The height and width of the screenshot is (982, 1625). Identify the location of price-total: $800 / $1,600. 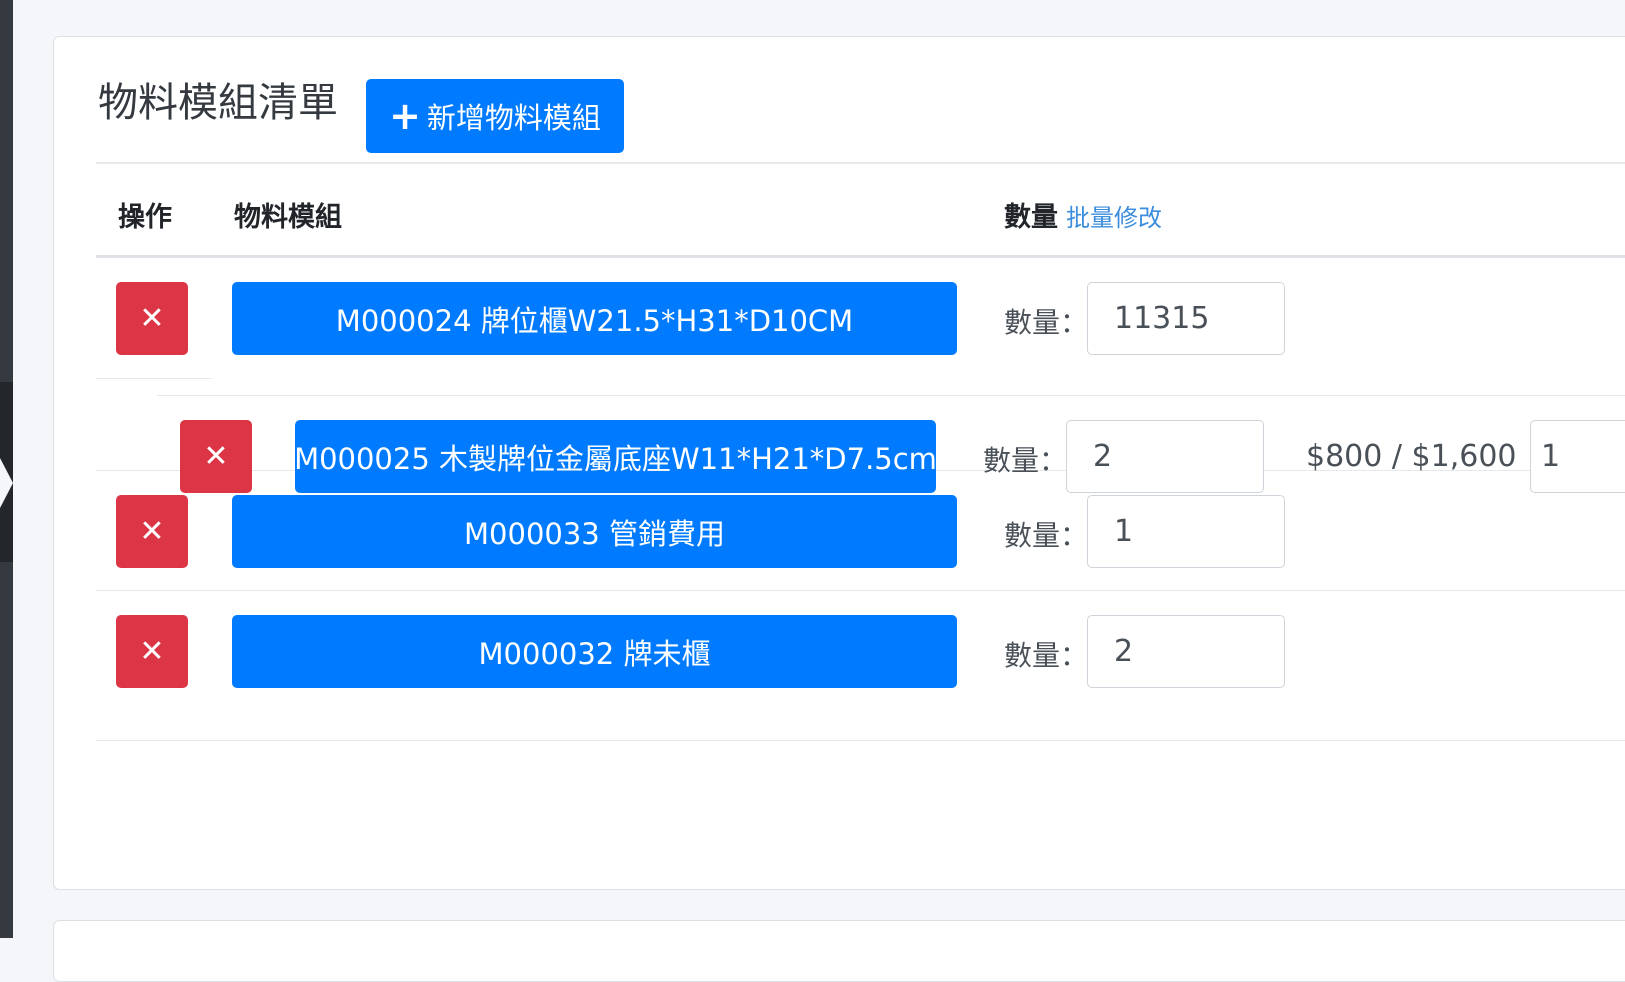
(1411, 456).